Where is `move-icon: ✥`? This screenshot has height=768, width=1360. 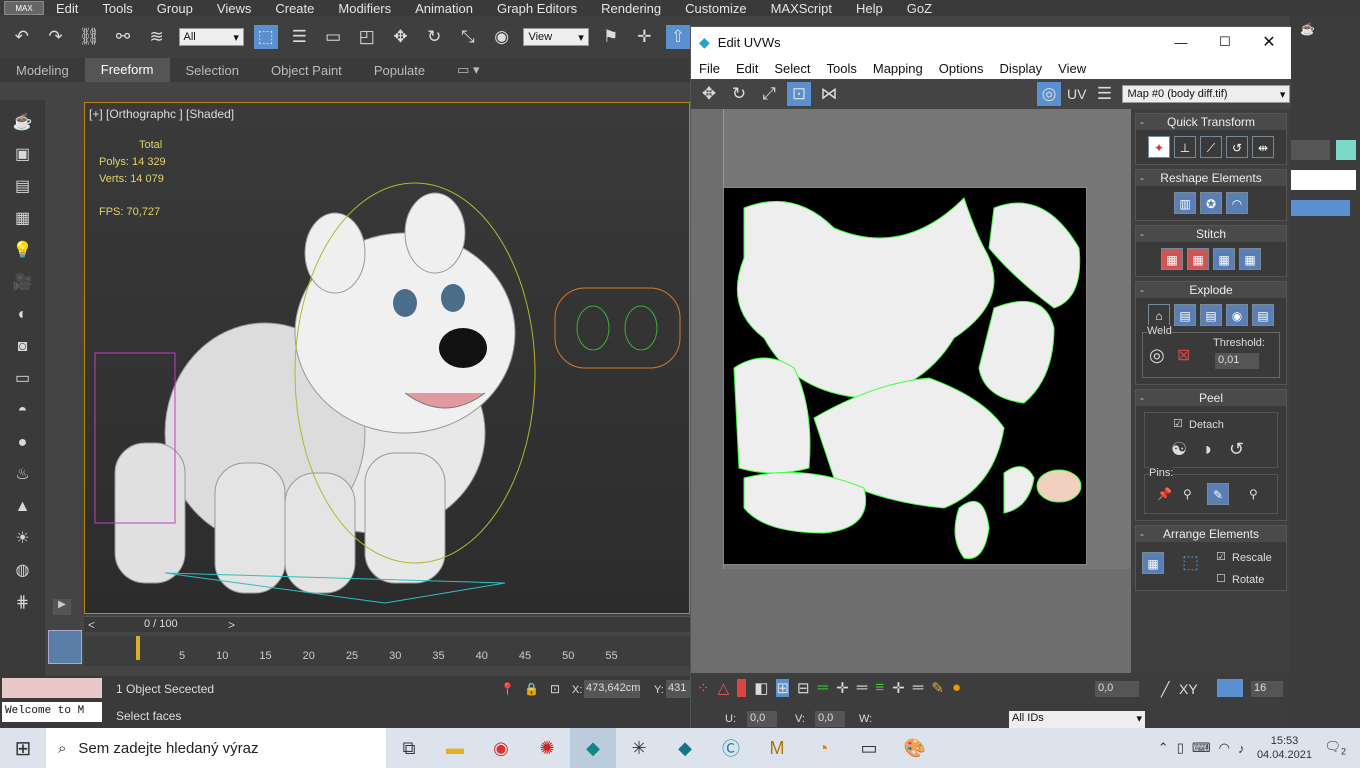
move-icon: ✥ is located at coordinates (401, 37).